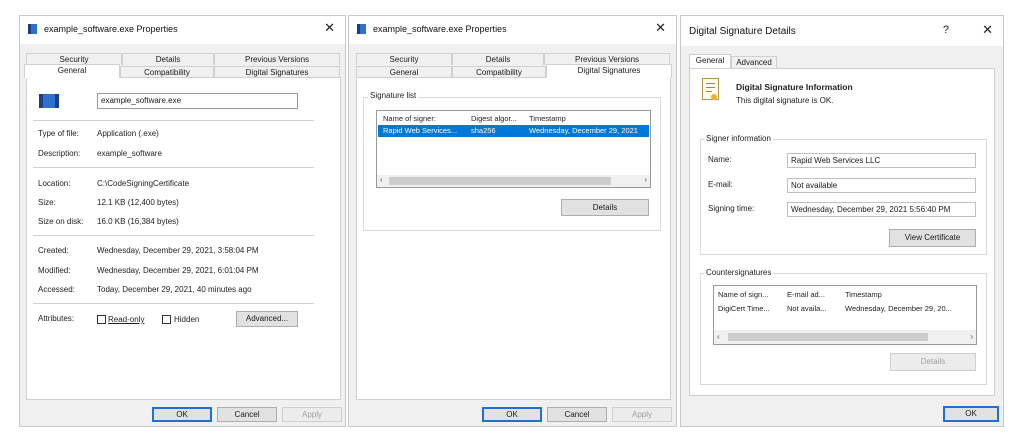 This screenshot has height=447, width=1024. I want to click on created-value: Wednesday, December 29, 2021, 3:58:04 PM, so click(178, 250).